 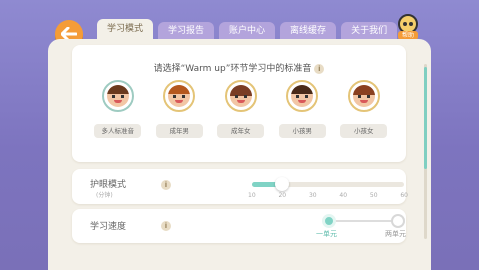 I want to click on tab-offline-cache: 离线缓存, so click(x=308, y=31).